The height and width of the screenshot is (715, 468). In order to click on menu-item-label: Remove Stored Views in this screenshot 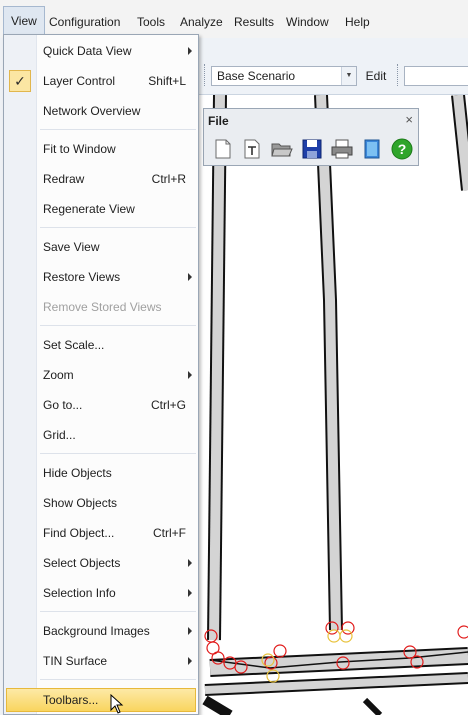, I will do `click(102, 307)`.